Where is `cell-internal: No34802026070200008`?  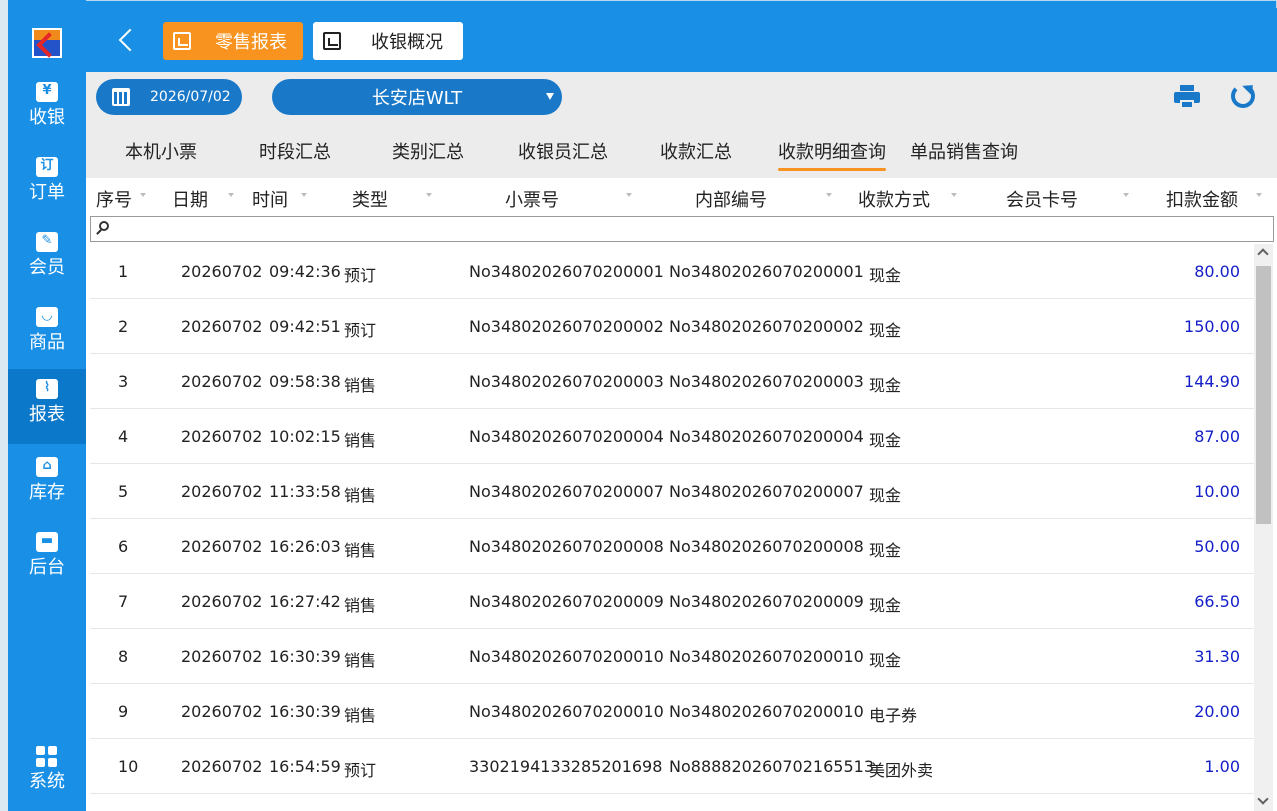
cell-internal: No34802026070200008 is located at coordinates (766, 546).